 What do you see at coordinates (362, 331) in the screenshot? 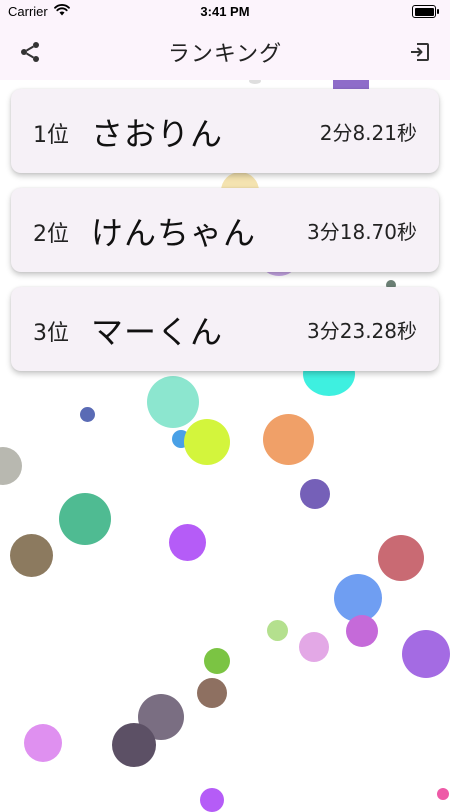
I see `clear-time: 3分23.28秒` at bounding box center [362, 331].